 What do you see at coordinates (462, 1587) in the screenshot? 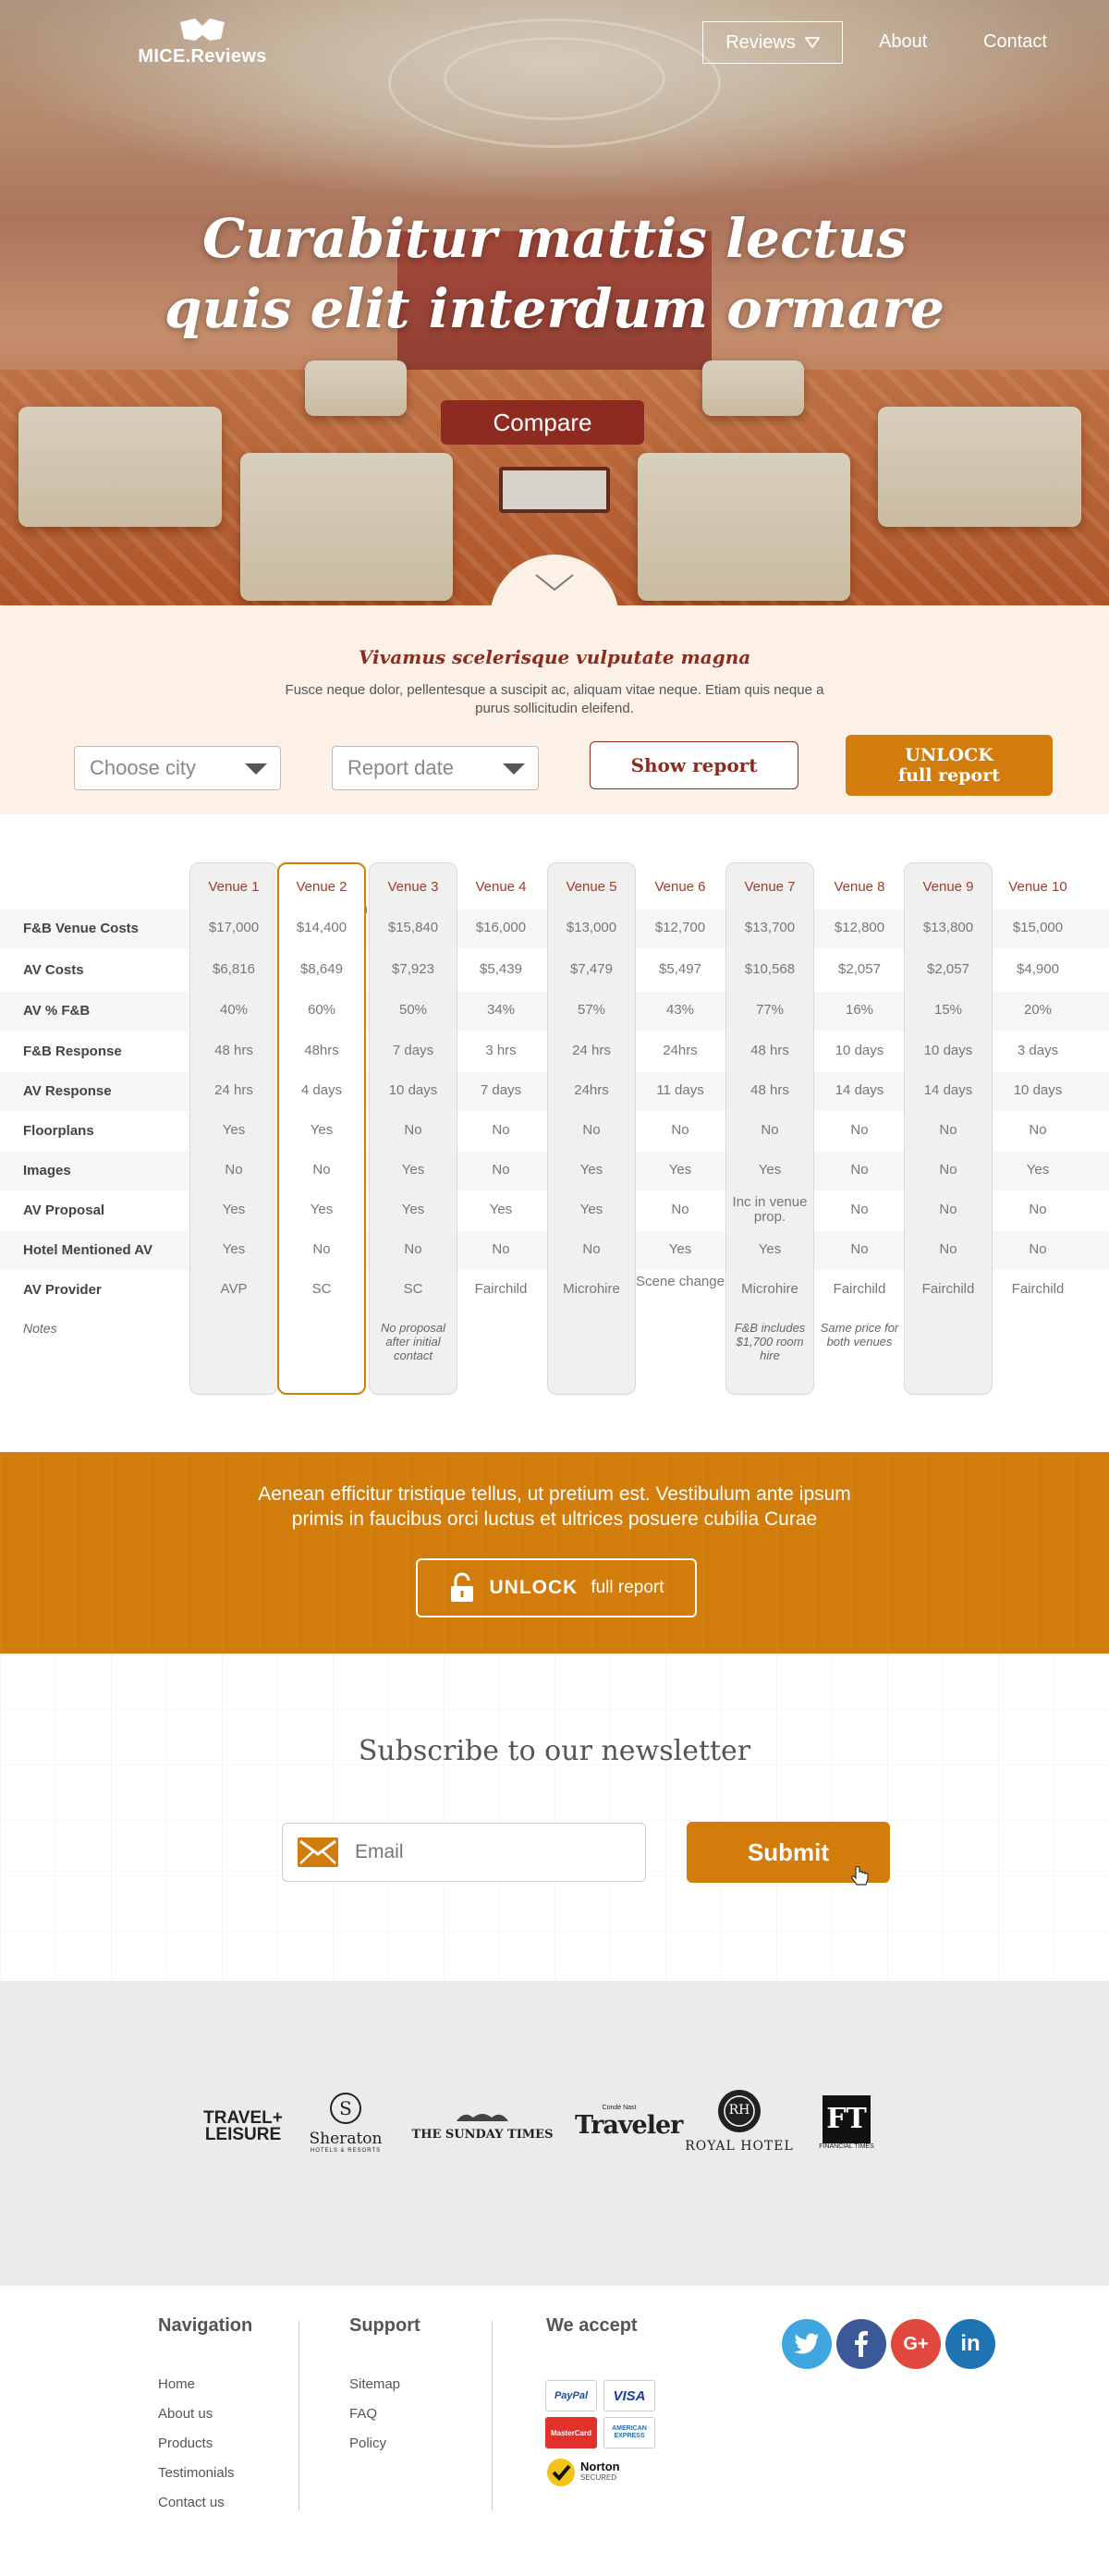
I see `unlock-icon` at bounding box center [462, 1587].